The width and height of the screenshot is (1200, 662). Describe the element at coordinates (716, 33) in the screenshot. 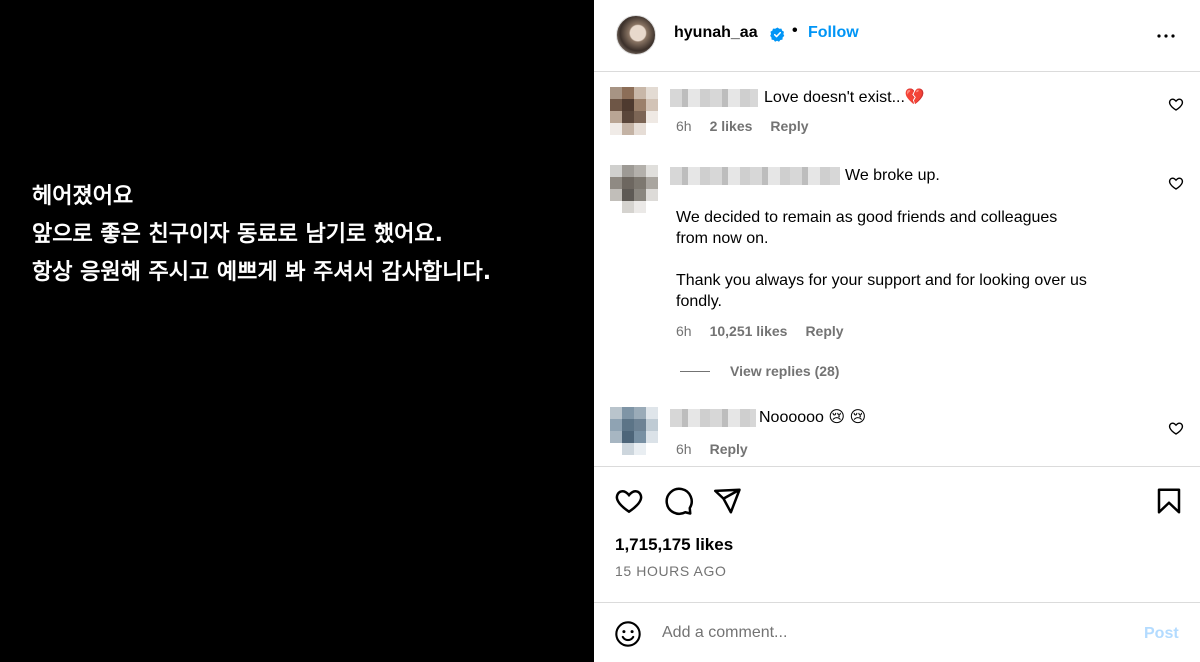

I see `username: hyunah_aa` at that location.